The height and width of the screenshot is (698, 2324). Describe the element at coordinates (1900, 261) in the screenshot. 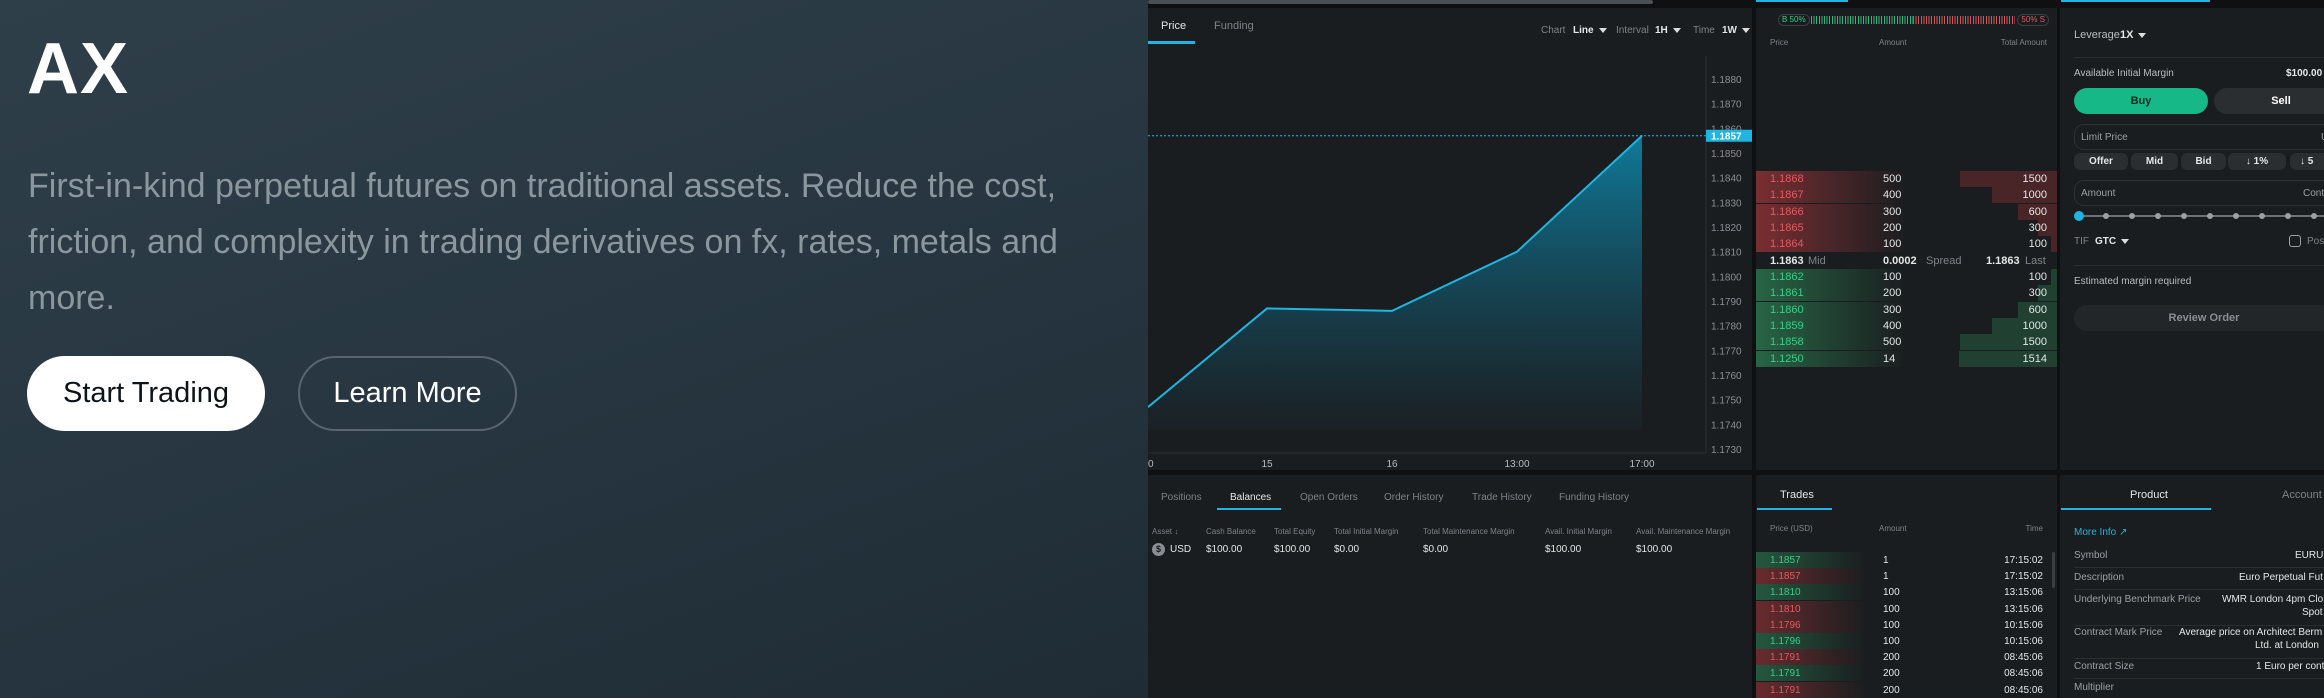

I see `spread-value: 0.0002` at that location.